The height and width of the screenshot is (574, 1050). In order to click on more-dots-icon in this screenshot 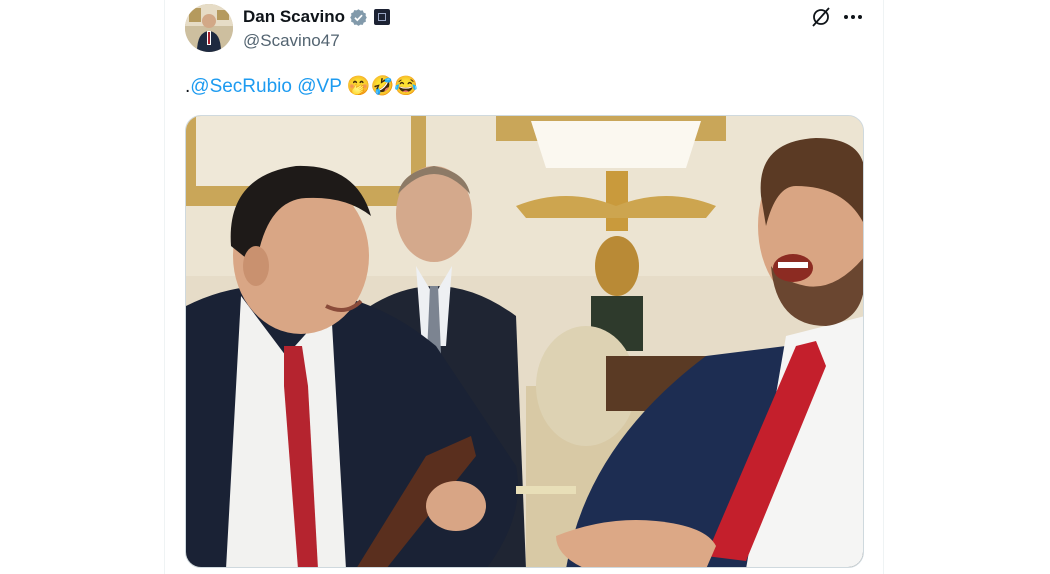, I will do `click(853, 17)`.